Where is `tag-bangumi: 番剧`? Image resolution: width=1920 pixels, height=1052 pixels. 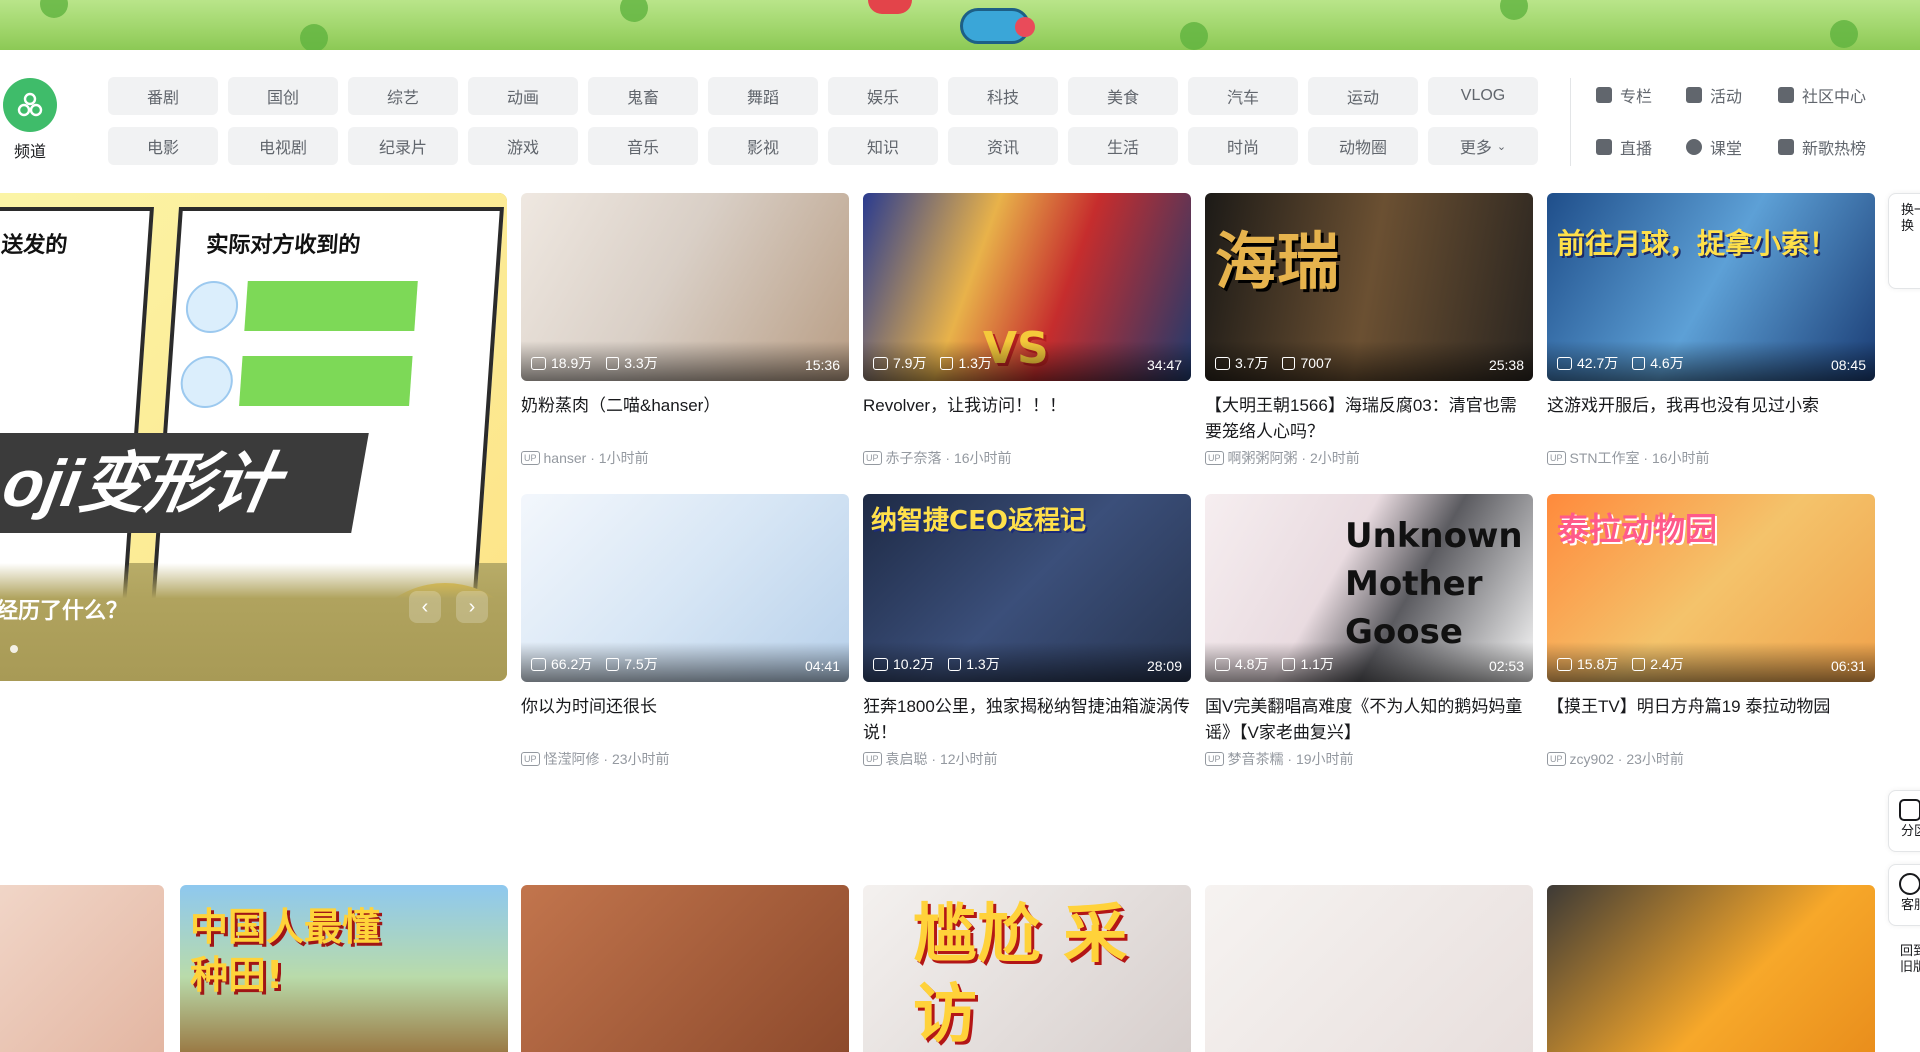 tag-bangumi: 番剧 is located at coordinates (163, 96).